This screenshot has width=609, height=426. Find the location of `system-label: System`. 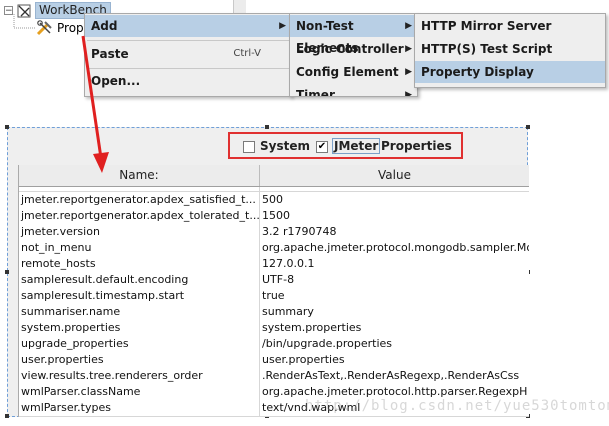

system-label: System is located at coordinates (285, 146).